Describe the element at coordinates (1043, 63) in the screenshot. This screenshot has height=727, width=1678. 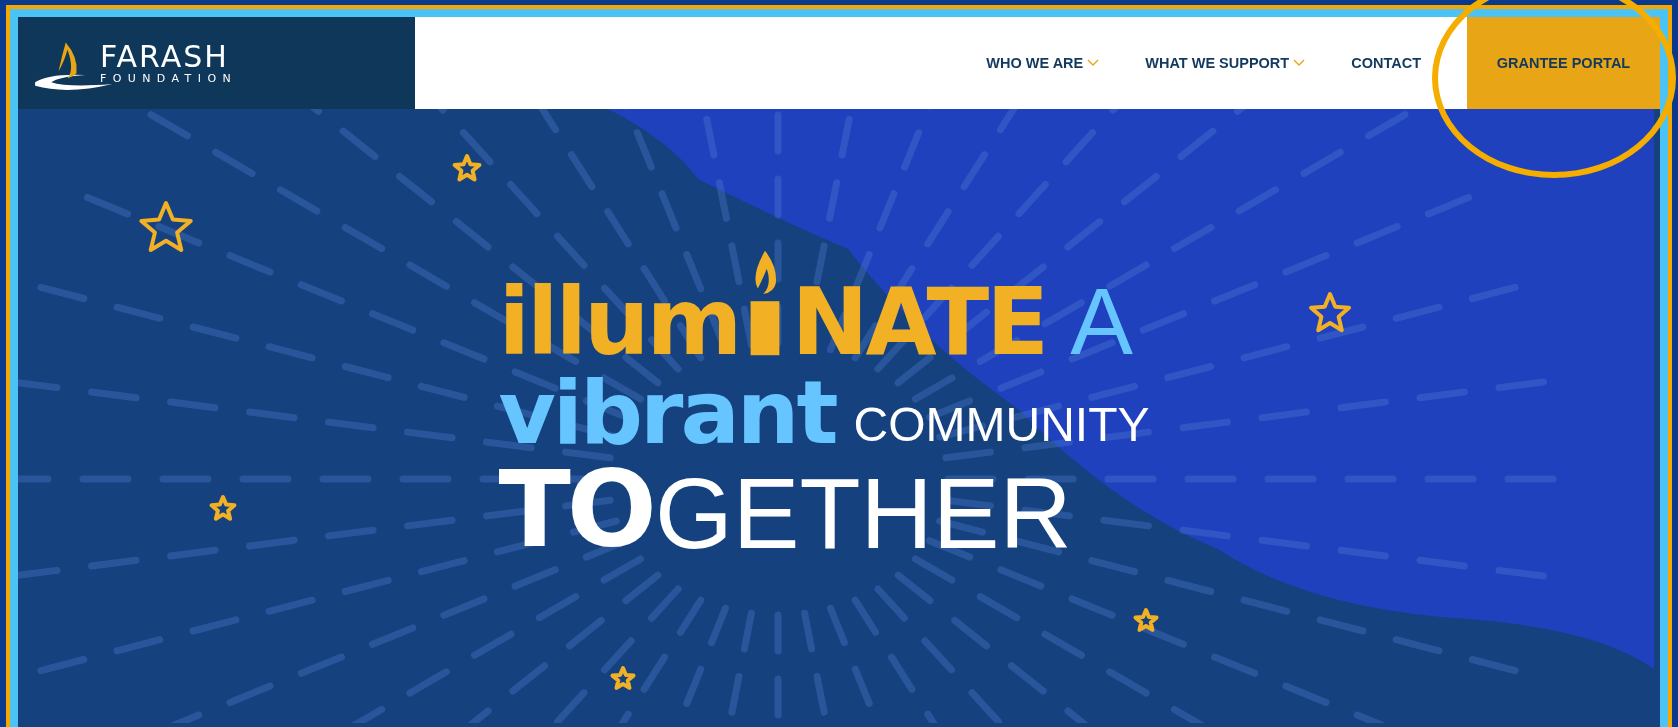
I see `nav-menu-item: WHO WE ARE` at that location.